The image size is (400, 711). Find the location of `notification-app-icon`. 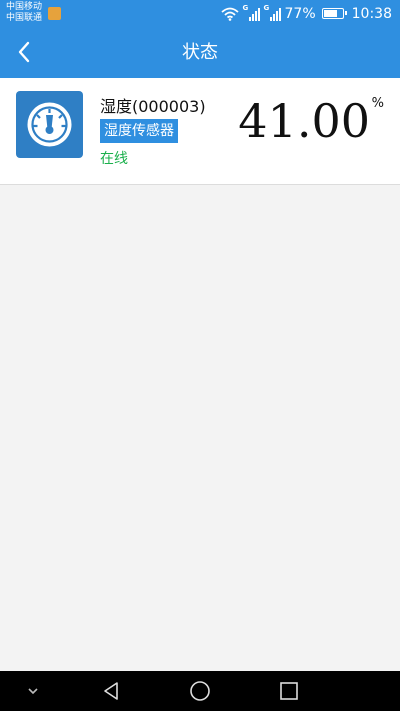

notification-app-icon is located at coordinates (54, 13).